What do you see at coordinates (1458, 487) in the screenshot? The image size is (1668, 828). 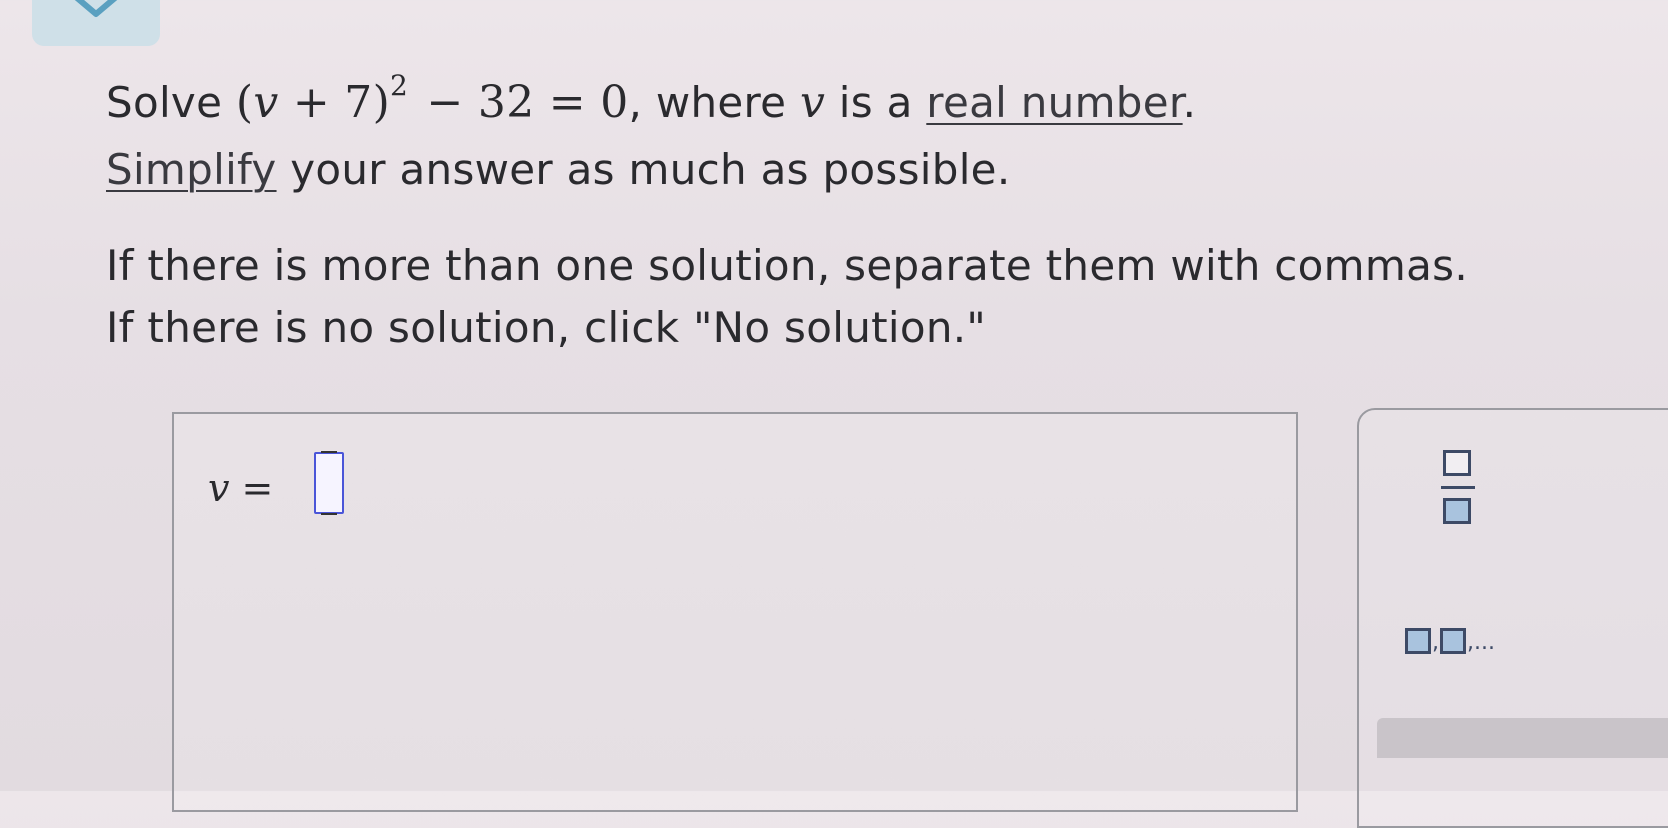 I see `fraction-bar` at bounding box center [1458, 487].